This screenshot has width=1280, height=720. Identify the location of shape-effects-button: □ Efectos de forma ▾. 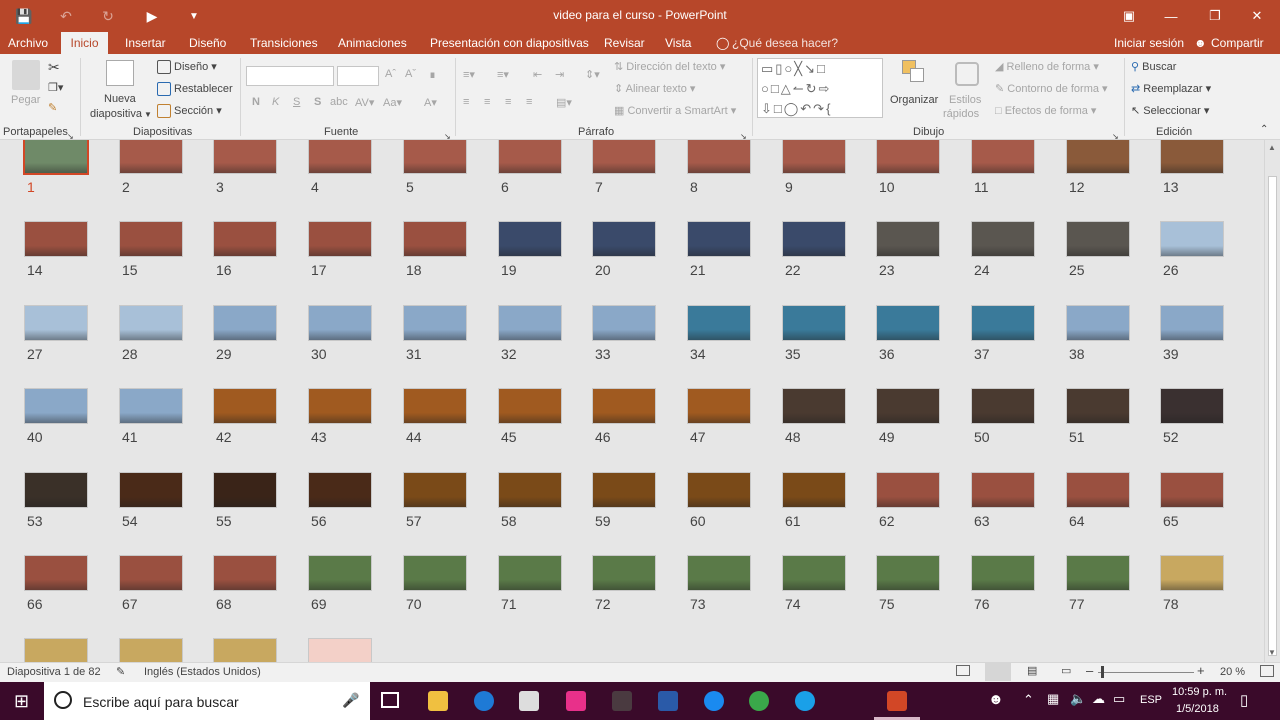
(1045, 110).